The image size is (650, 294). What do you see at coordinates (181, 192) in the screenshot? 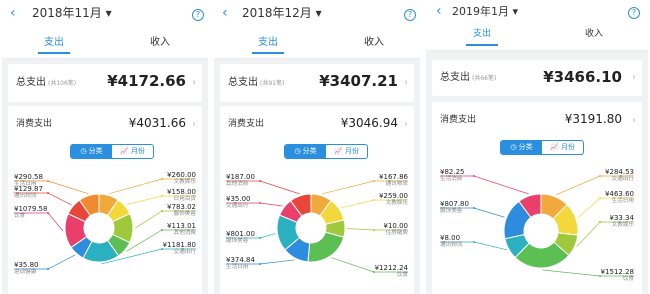
I see `slice-value: ¥158.00` at bounding box center [181, 192].